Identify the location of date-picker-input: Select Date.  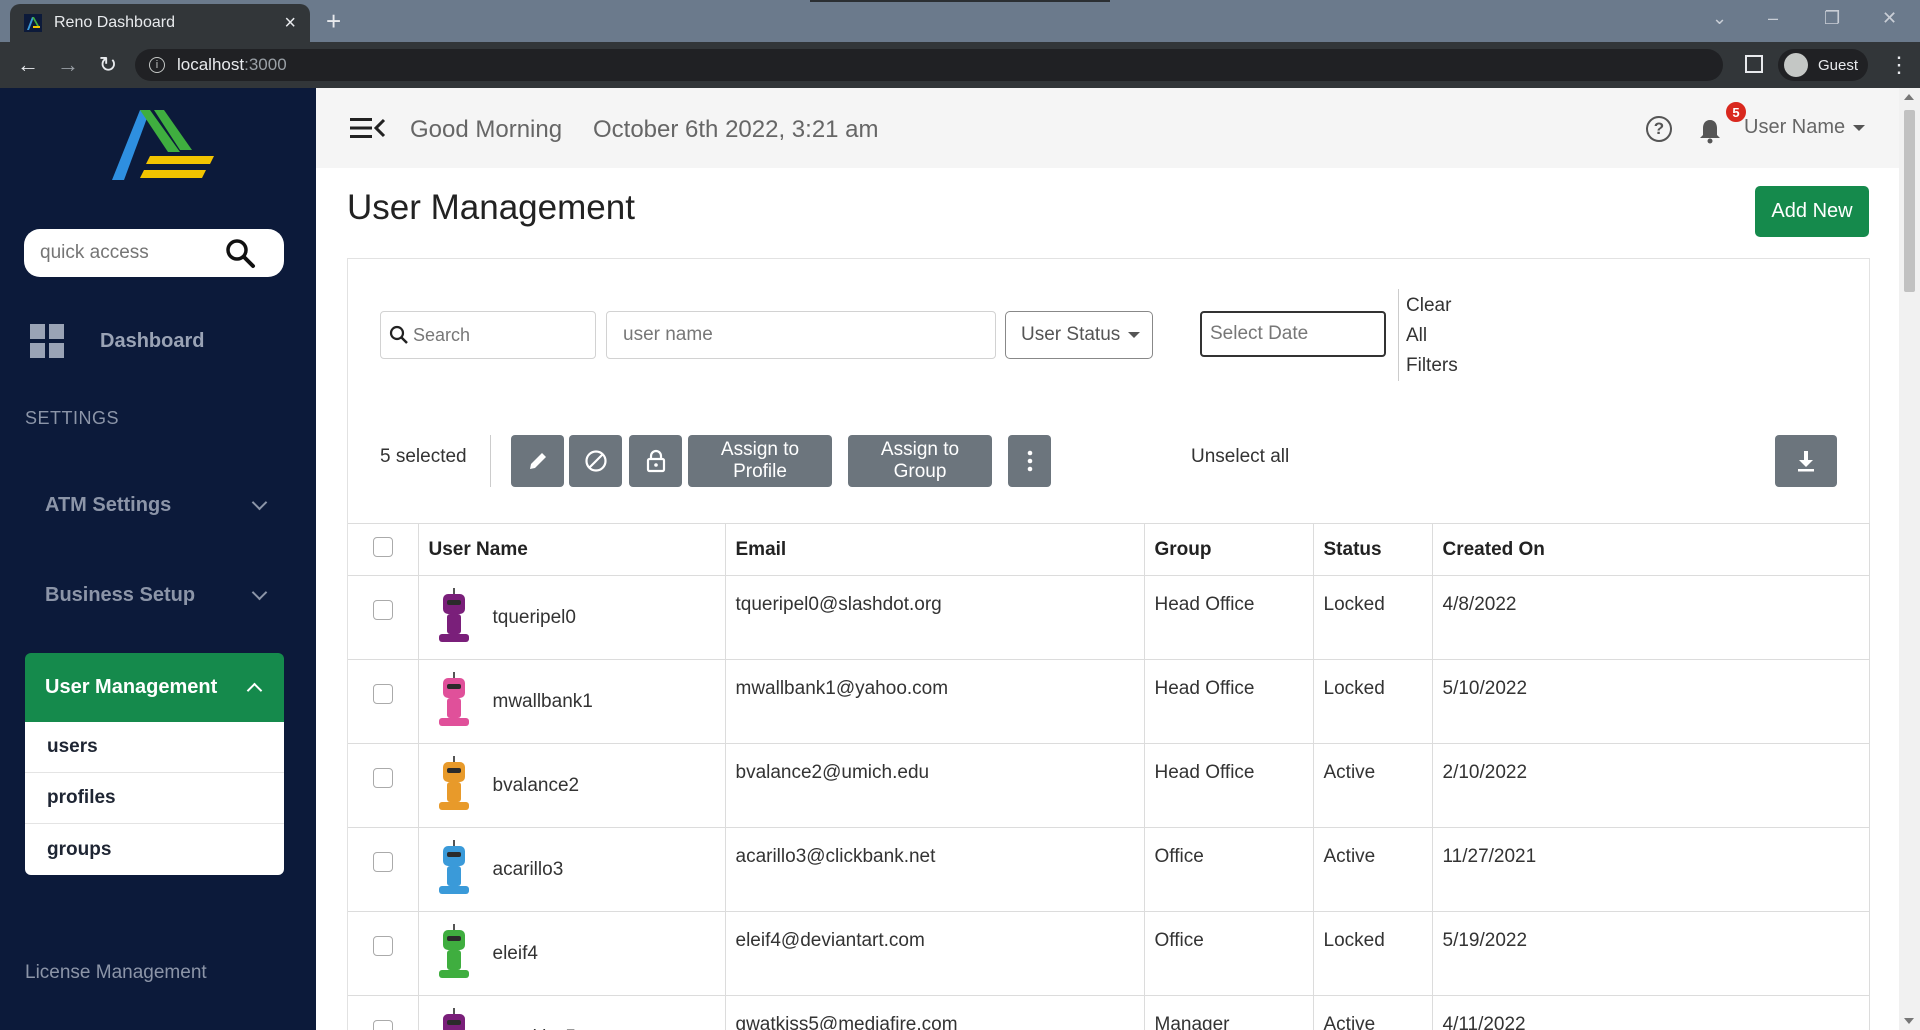
(1293, 334).